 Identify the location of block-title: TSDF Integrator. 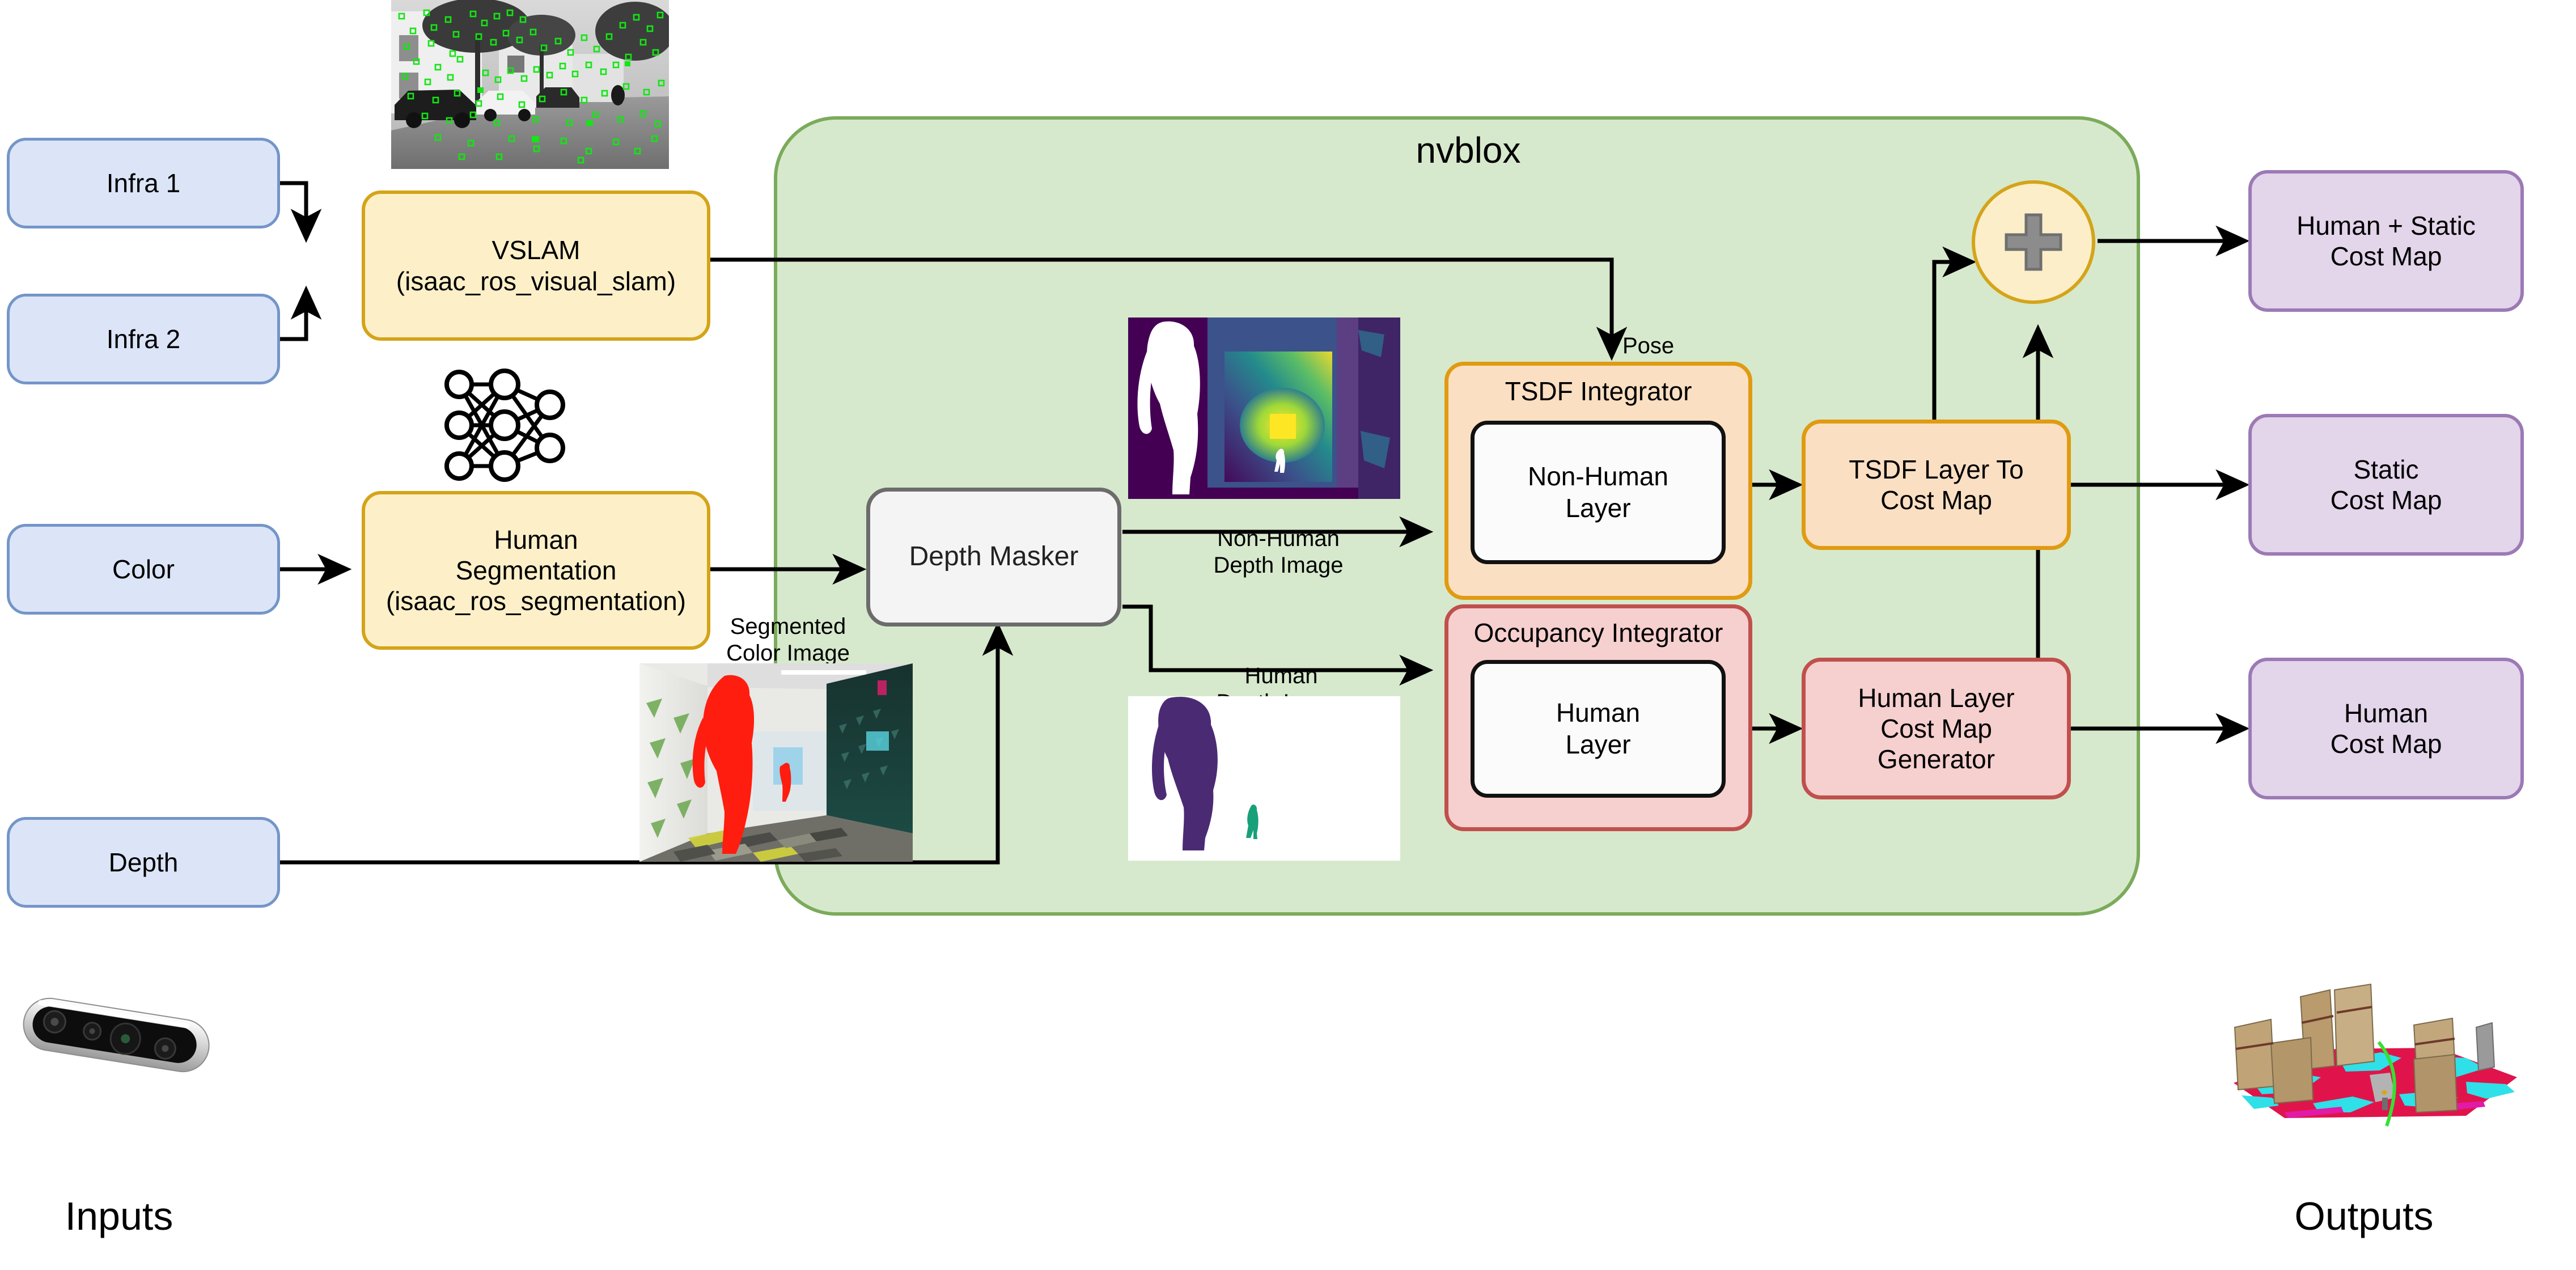
(1598, 391).